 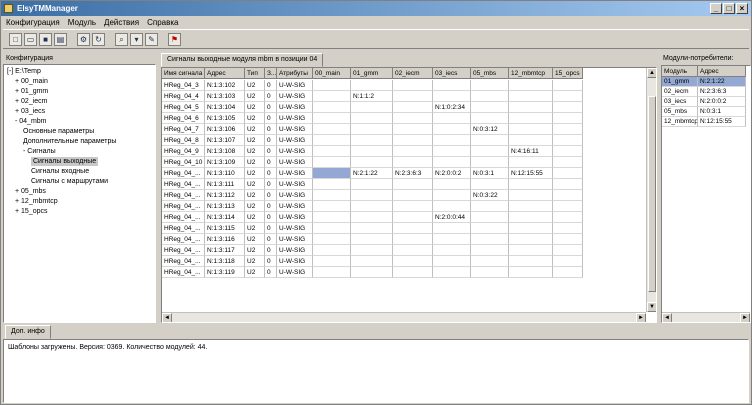 I want to click on tree-node: + 02_iecm, so click(x=31, y=101).